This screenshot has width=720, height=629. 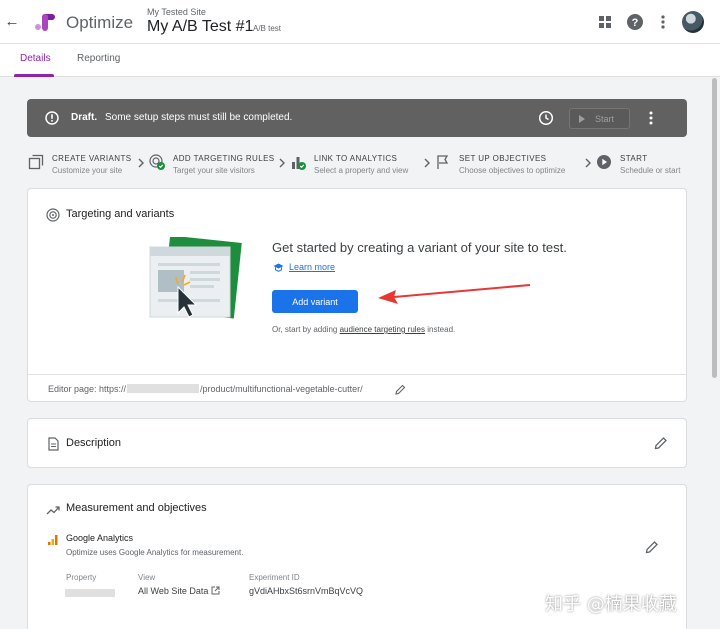 What do you see at coordinates (87, 170) in the screenshot?
I see `step-subtitle: Customize your site` at bounding box center [87, 170].